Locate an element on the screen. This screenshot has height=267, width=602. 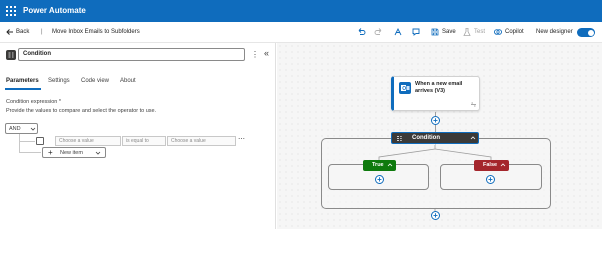
false-label: False is located at coordinates (490, 165).